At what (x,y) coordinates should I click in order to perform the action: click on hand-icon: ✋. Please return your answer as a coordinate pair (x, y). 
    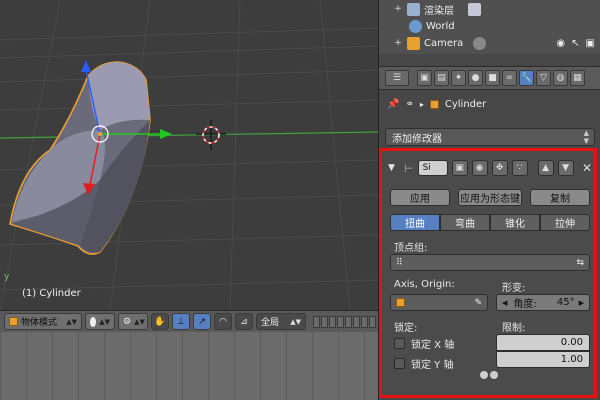
    Looking at the image, I should click on (160, 321).